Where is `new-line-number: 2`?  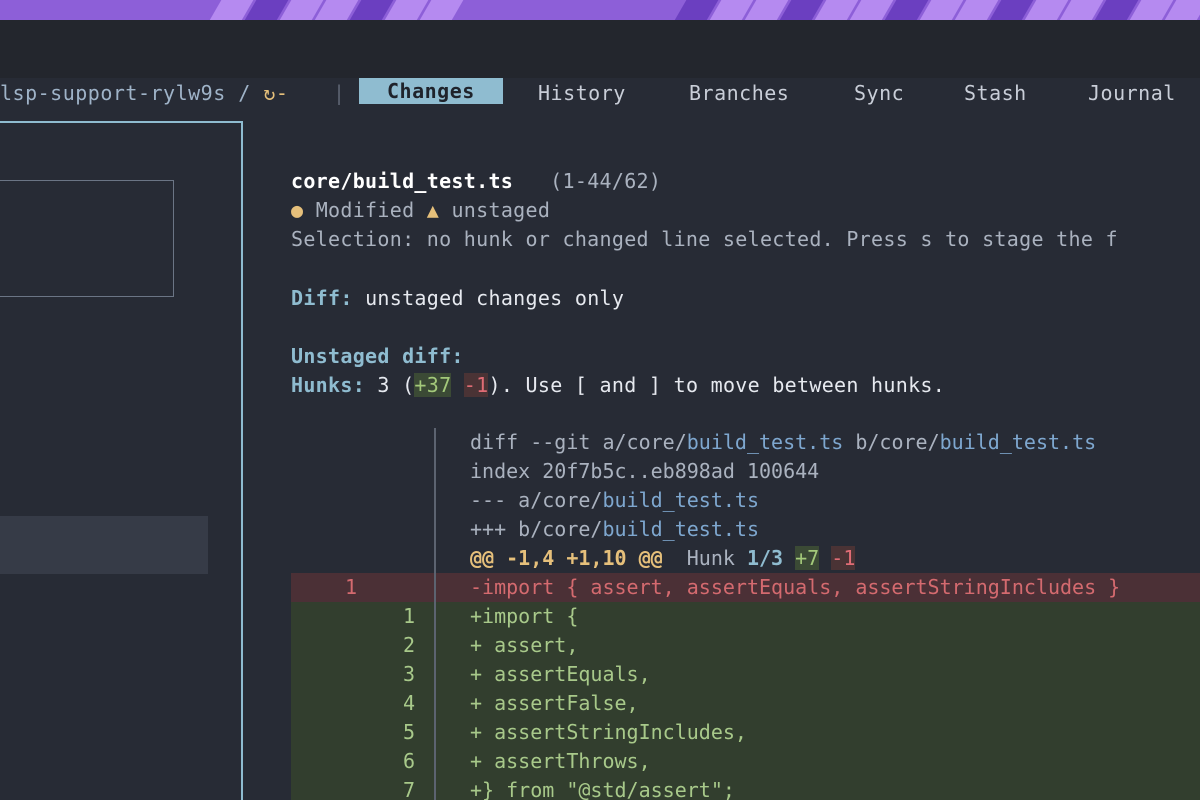 new-line-number: 2 is located at coordinates (408, 645).